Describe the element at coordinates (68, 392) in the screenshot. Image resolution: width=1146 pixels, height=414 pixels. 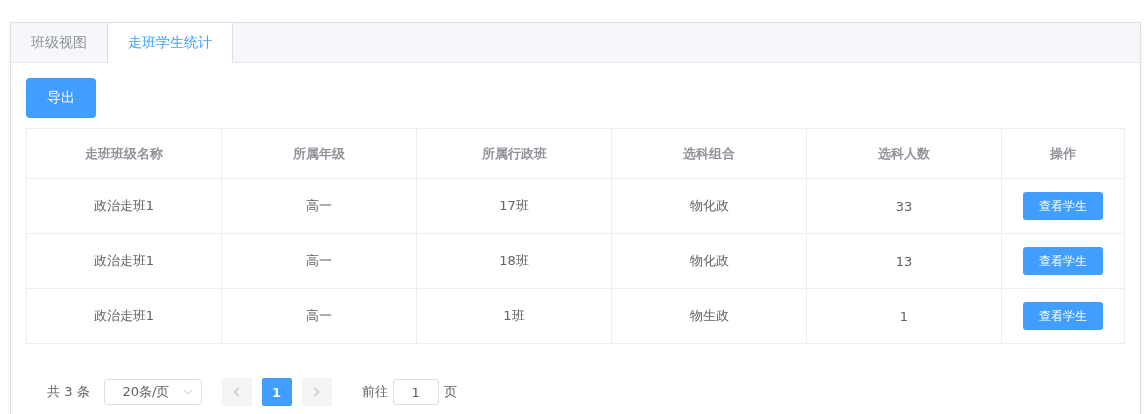
I see `total-count: 共 3 条` at that location.